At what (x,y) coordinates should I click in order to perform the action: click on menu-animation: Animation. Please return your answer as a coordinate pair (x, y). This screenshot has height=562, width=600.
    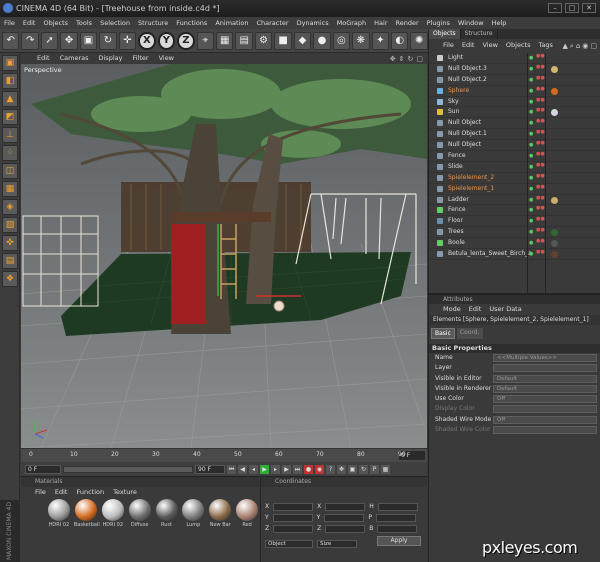
    Looking at the image, I should click on (231, 23).